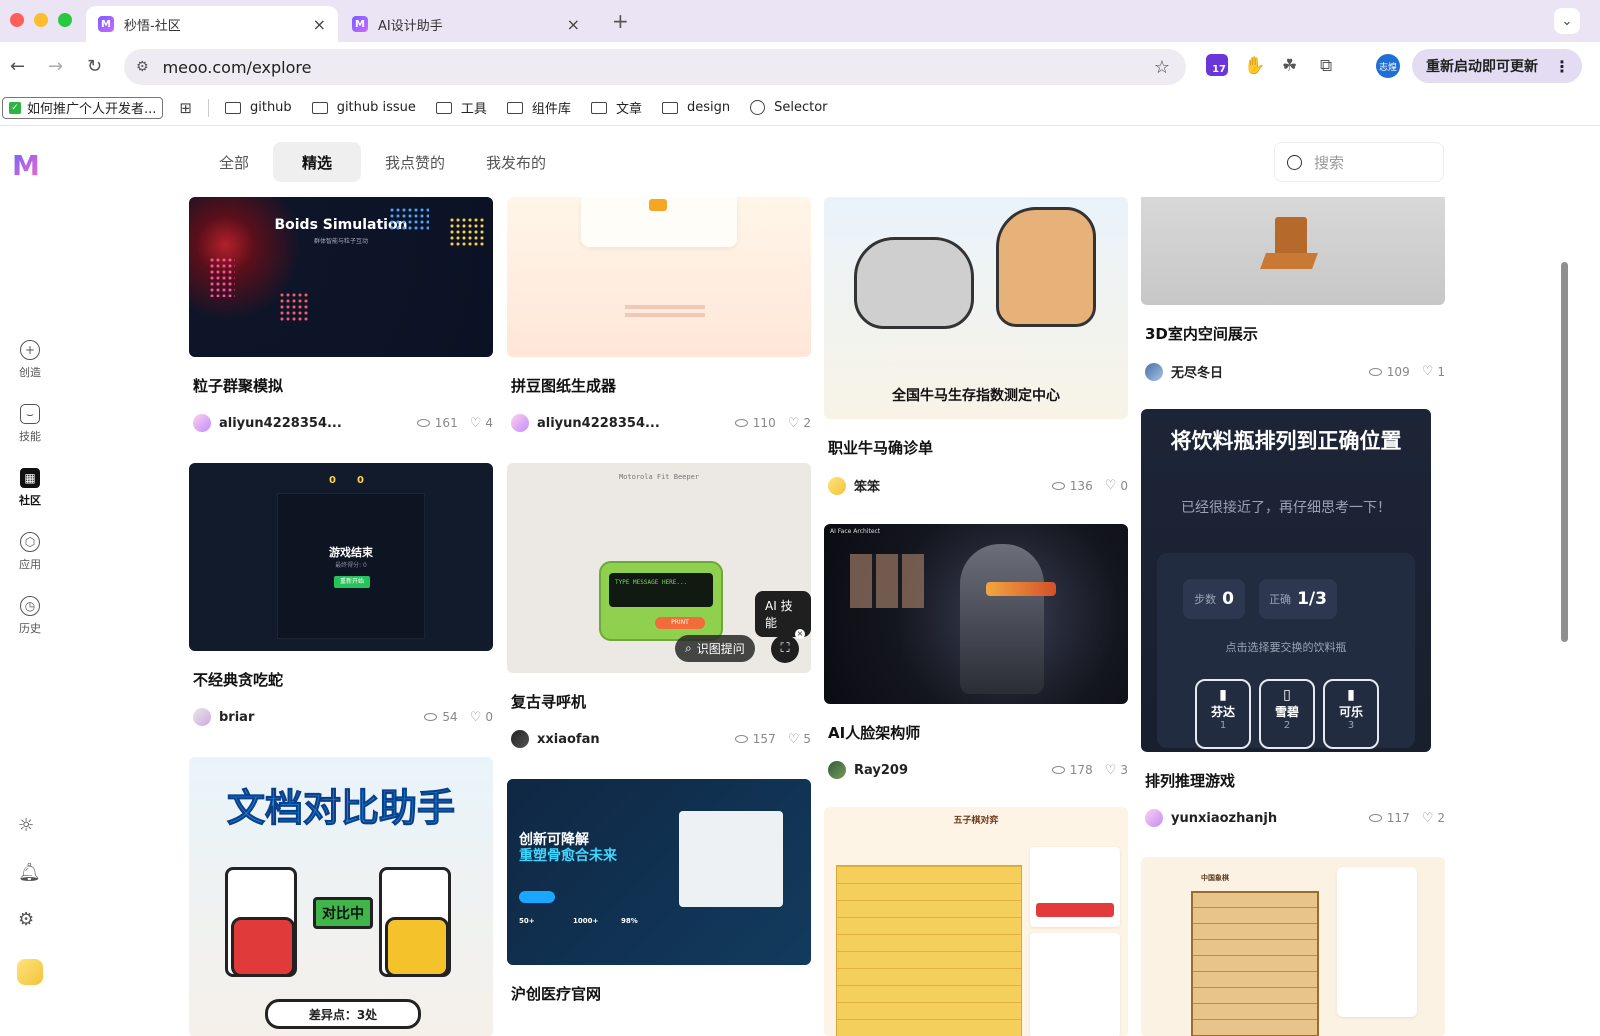  I want to click on reload-icon: ↻, so click(94, 66).